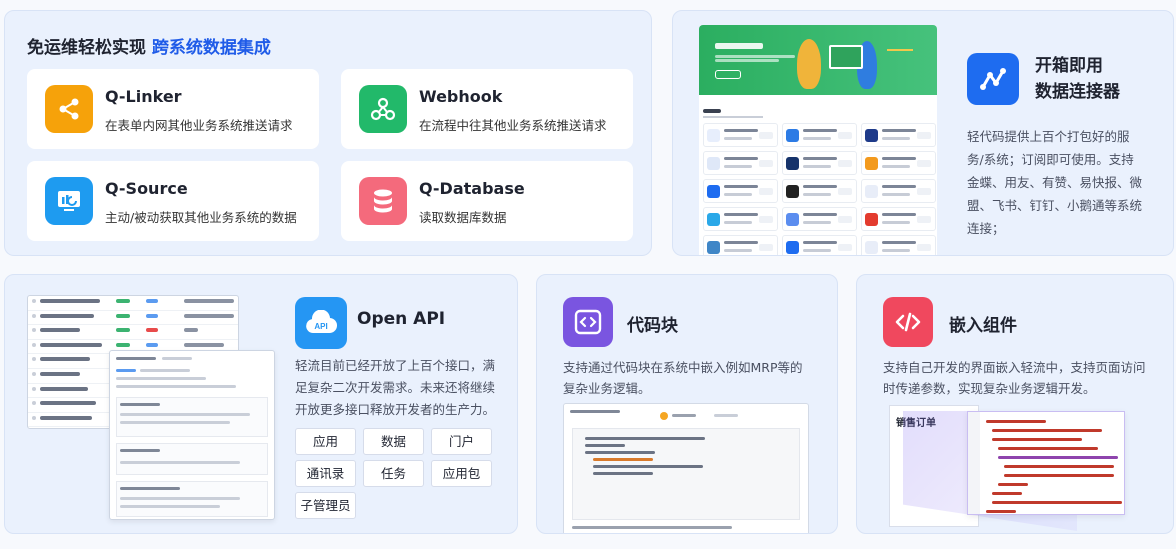  Describe the element at coordinates (393, 473) in the screenshot. I see `api-tag-task: 任务` at that location.